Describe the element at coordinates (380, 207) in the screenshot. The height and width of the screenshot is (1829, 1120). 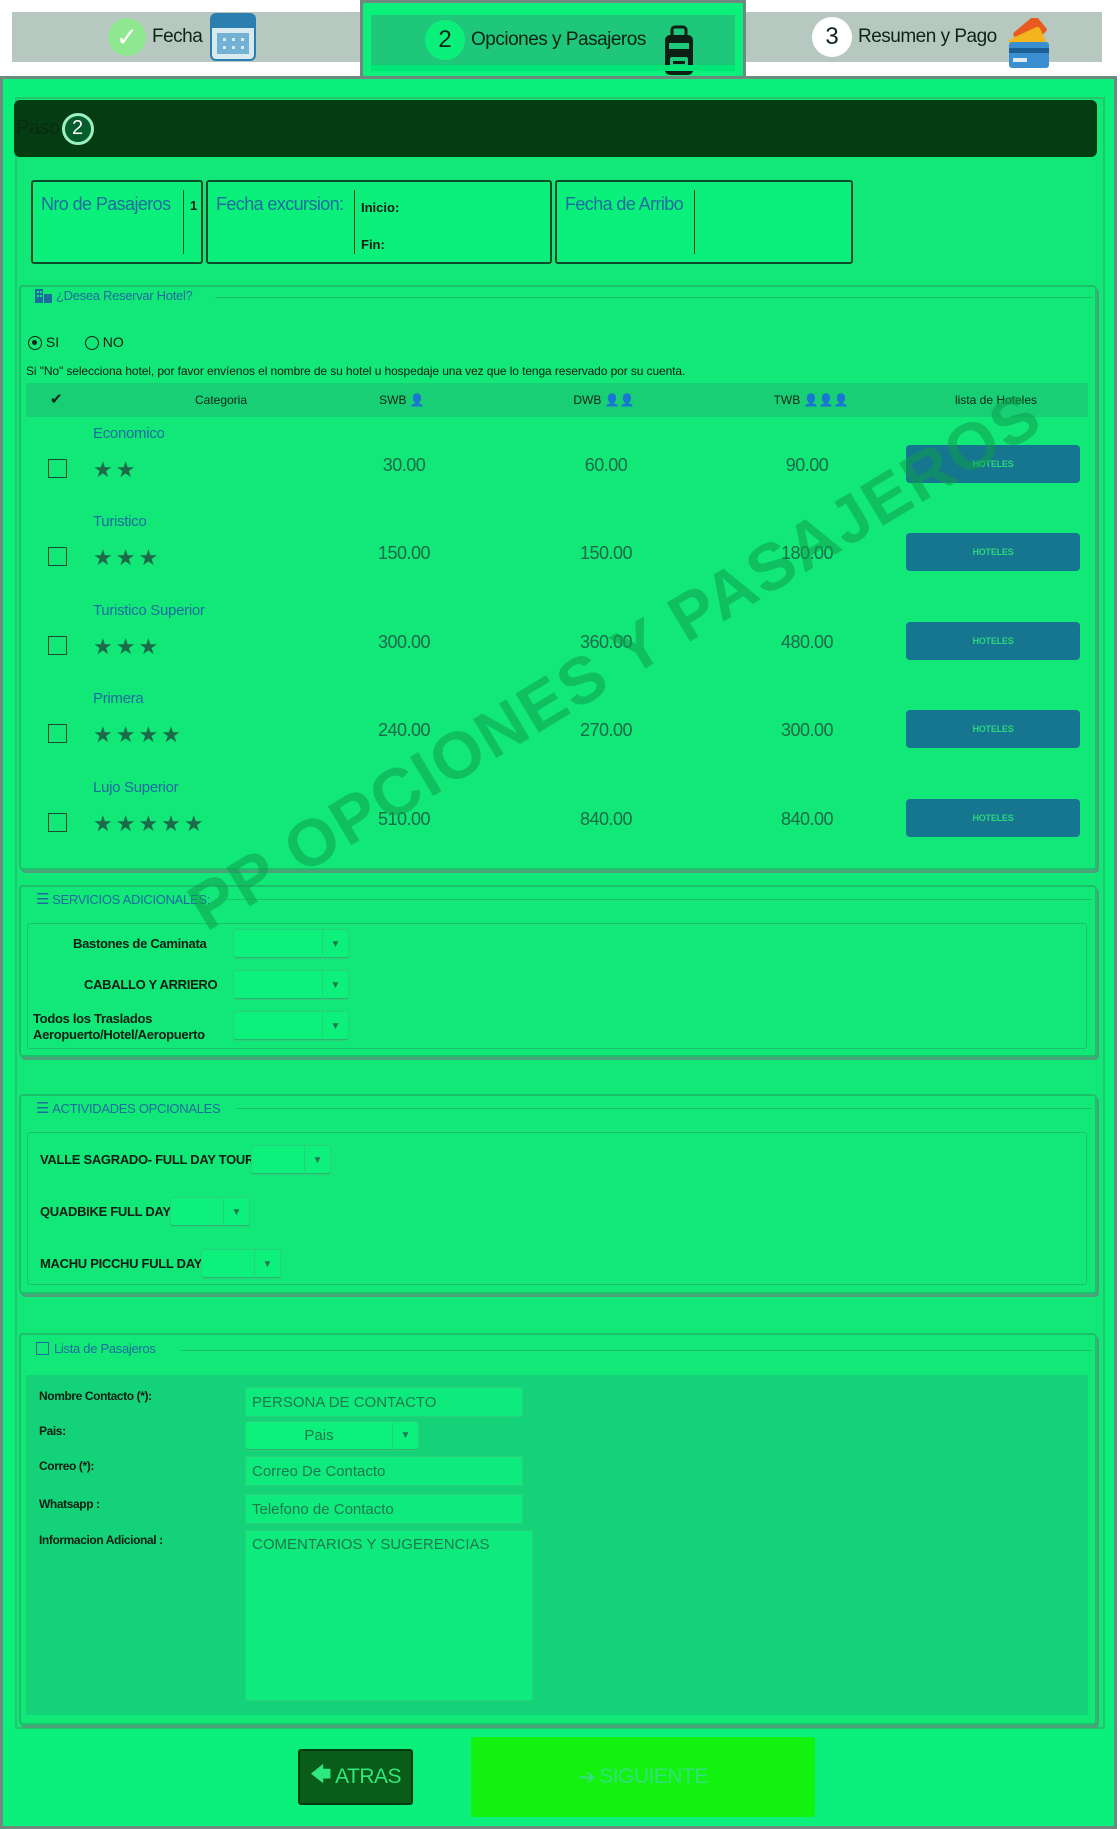
I see `inicio-label: Inicio:` at that location.